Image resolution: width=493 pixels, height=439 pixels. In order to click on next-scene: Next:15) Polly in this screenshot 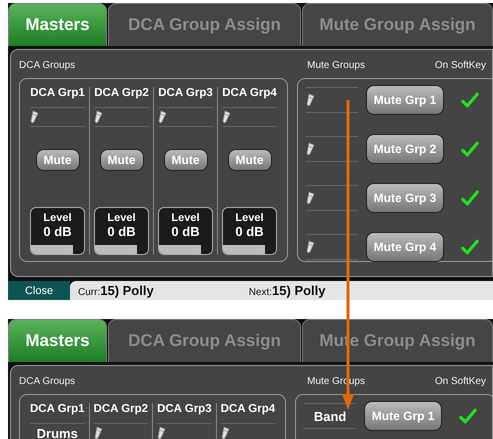, I will do `click(287, 290)`.